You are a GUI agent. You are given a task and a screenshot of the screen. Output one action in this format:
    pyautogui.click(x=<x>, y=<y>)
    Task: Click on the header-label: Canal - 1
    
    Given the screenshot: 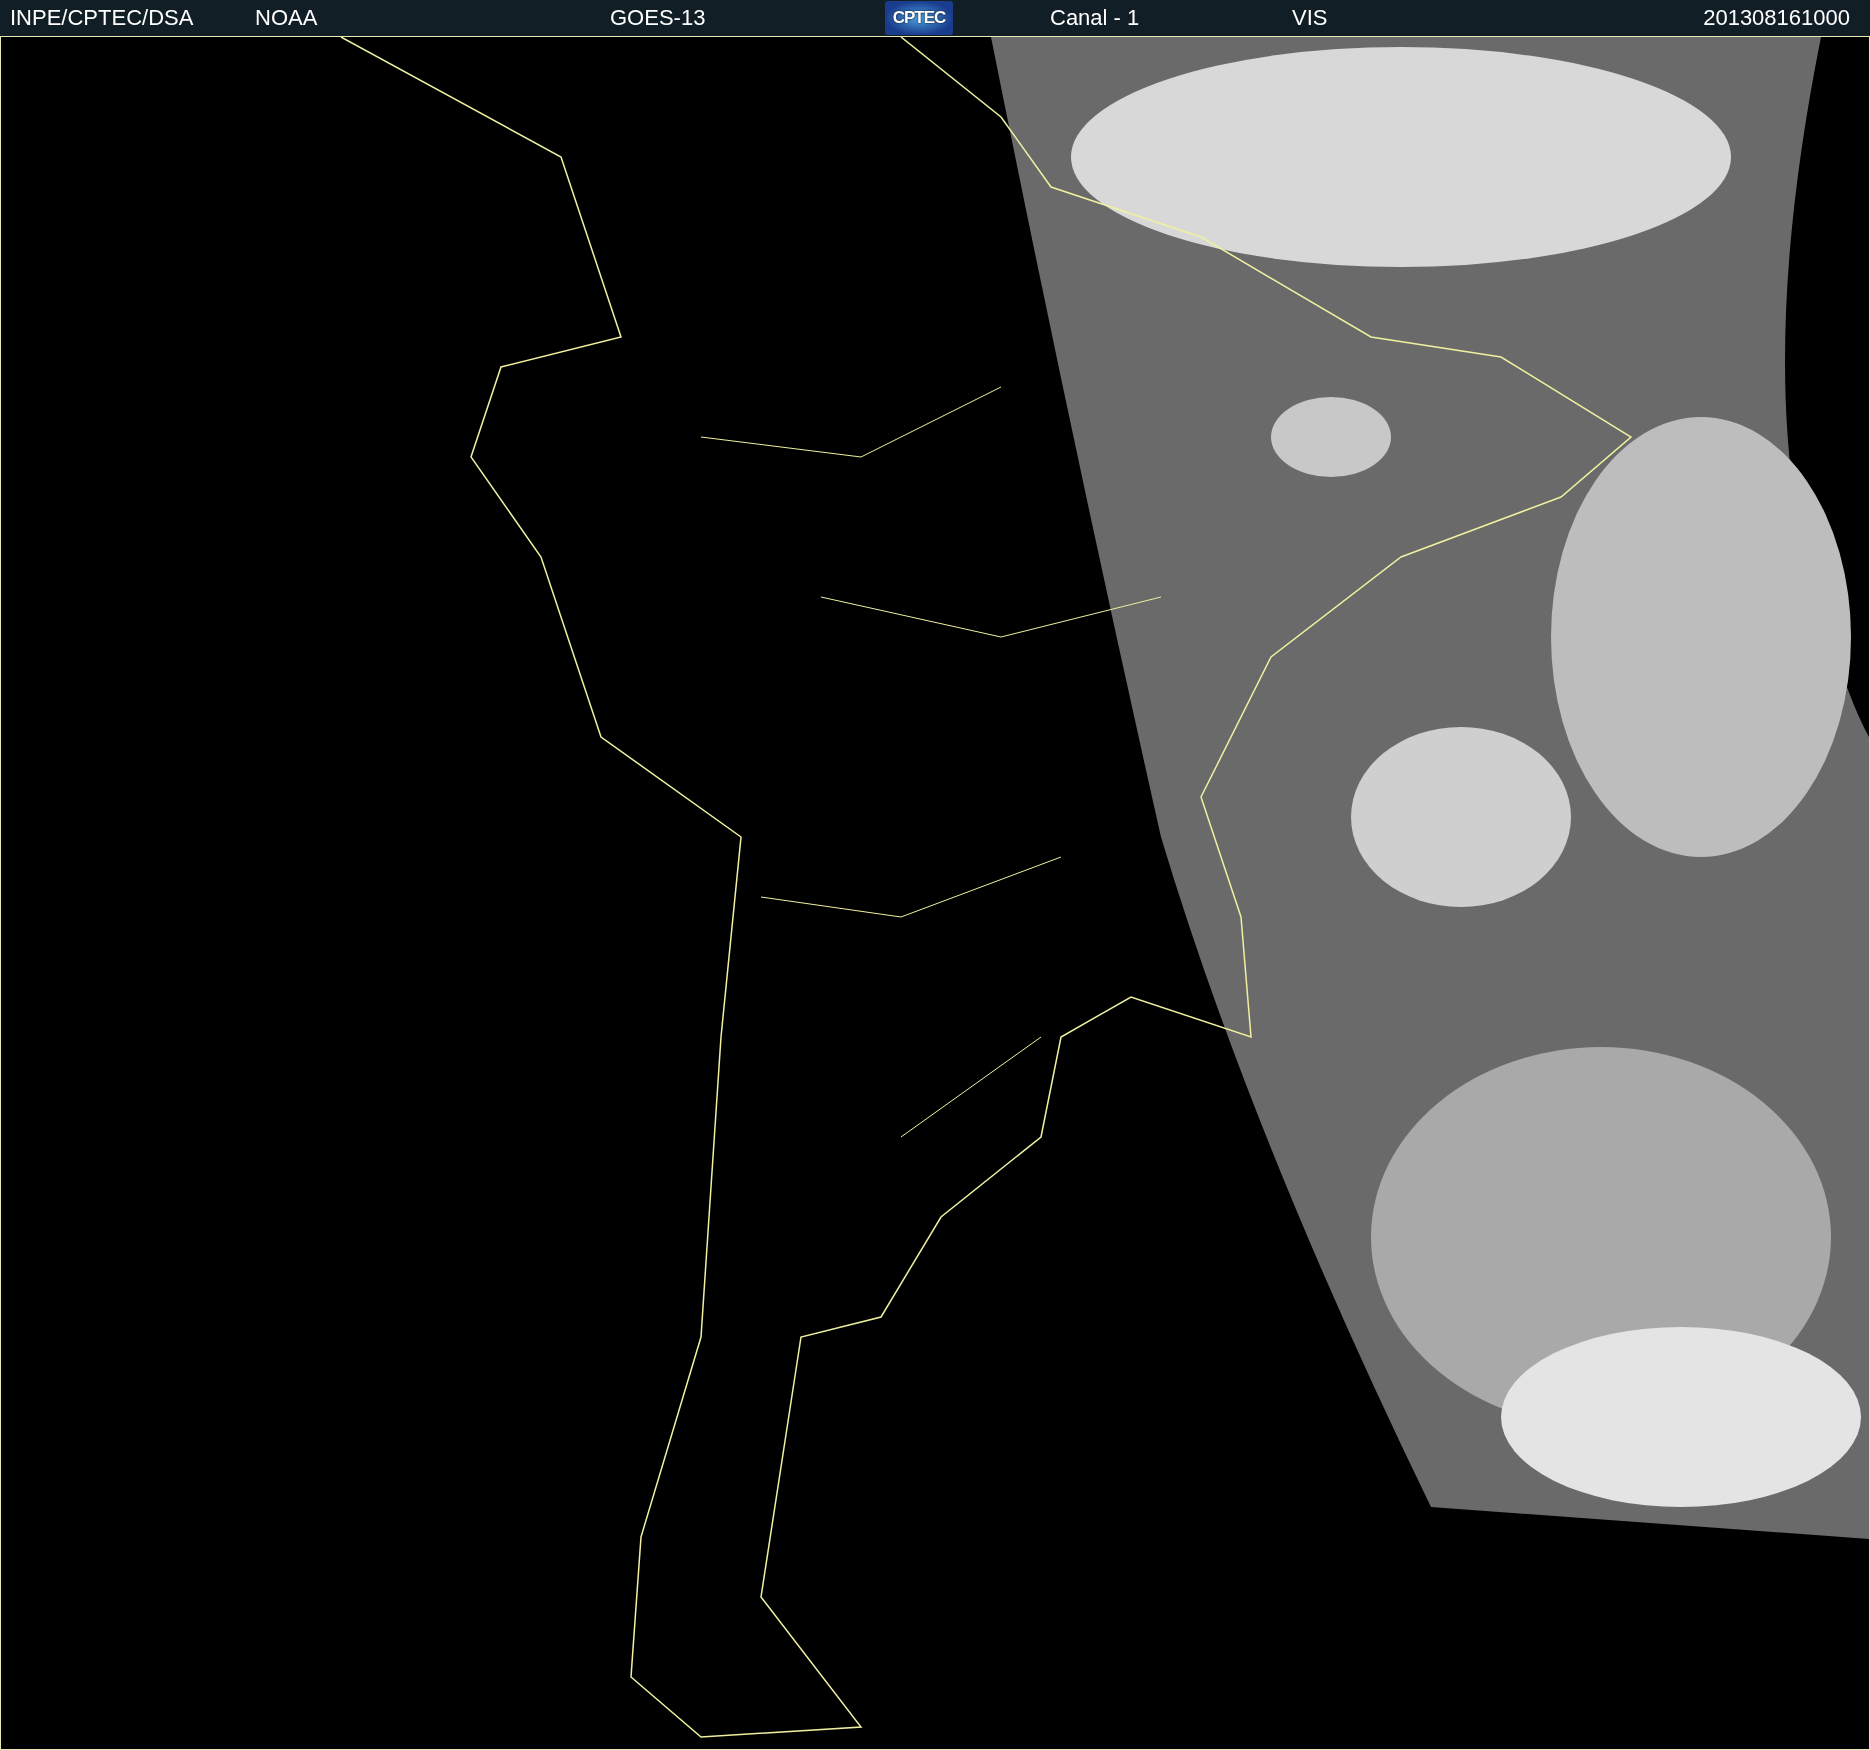 What is the action you would take?
    pyautogui.click(x=1095, y=18)
    